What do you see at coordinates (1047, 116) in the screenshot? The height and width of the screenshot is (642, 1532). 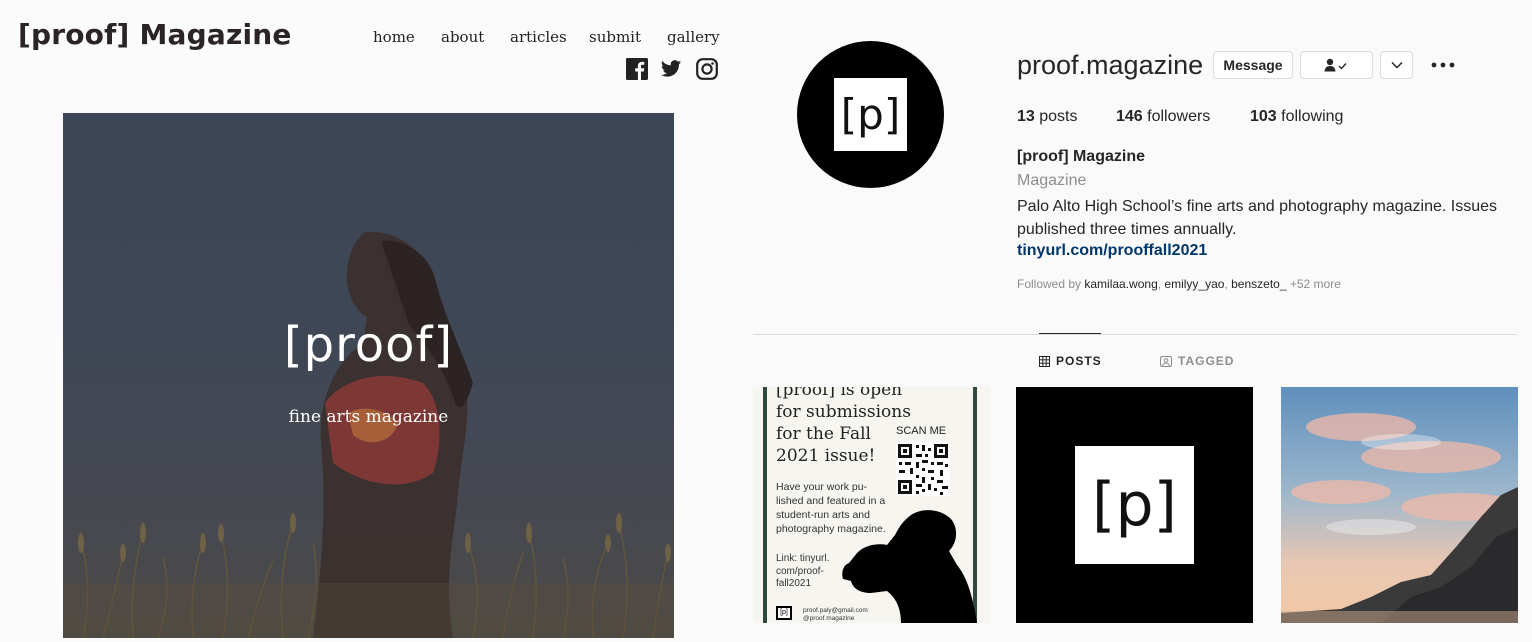 I see `posts-count: 13 posts` at bounding box center [1047, 116].